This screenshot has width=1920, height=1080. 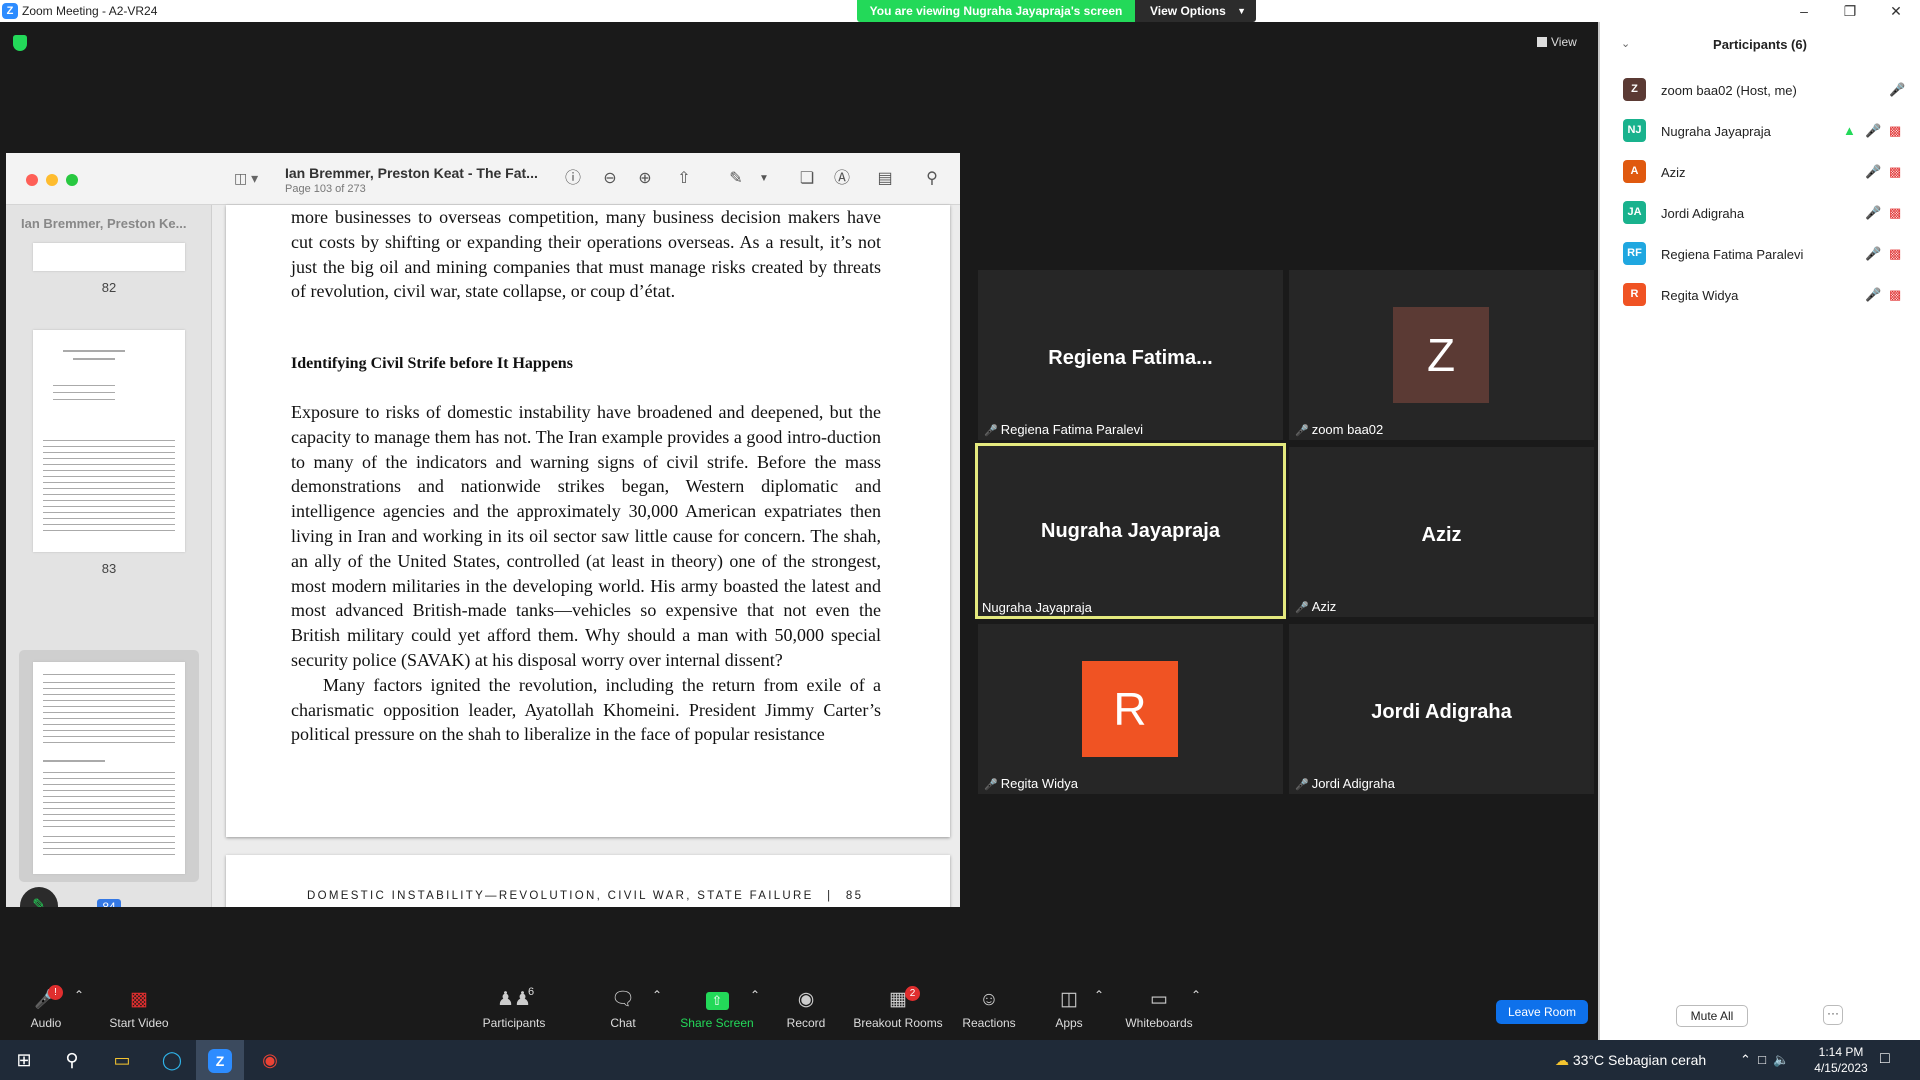 What do you see at coordinates (1130, 709) in the screenshot?
I see `video-tile: R 🎤 Regita Widya` at bounding box center [1130, 709].